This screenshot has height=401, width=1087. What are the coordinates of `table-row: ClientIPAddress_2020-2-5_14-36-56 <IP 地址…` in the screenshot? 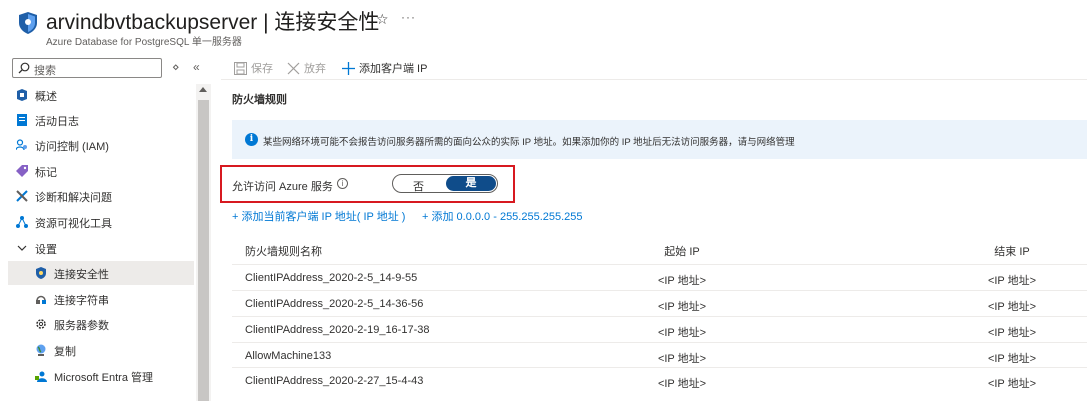 It's located at (659, 303).